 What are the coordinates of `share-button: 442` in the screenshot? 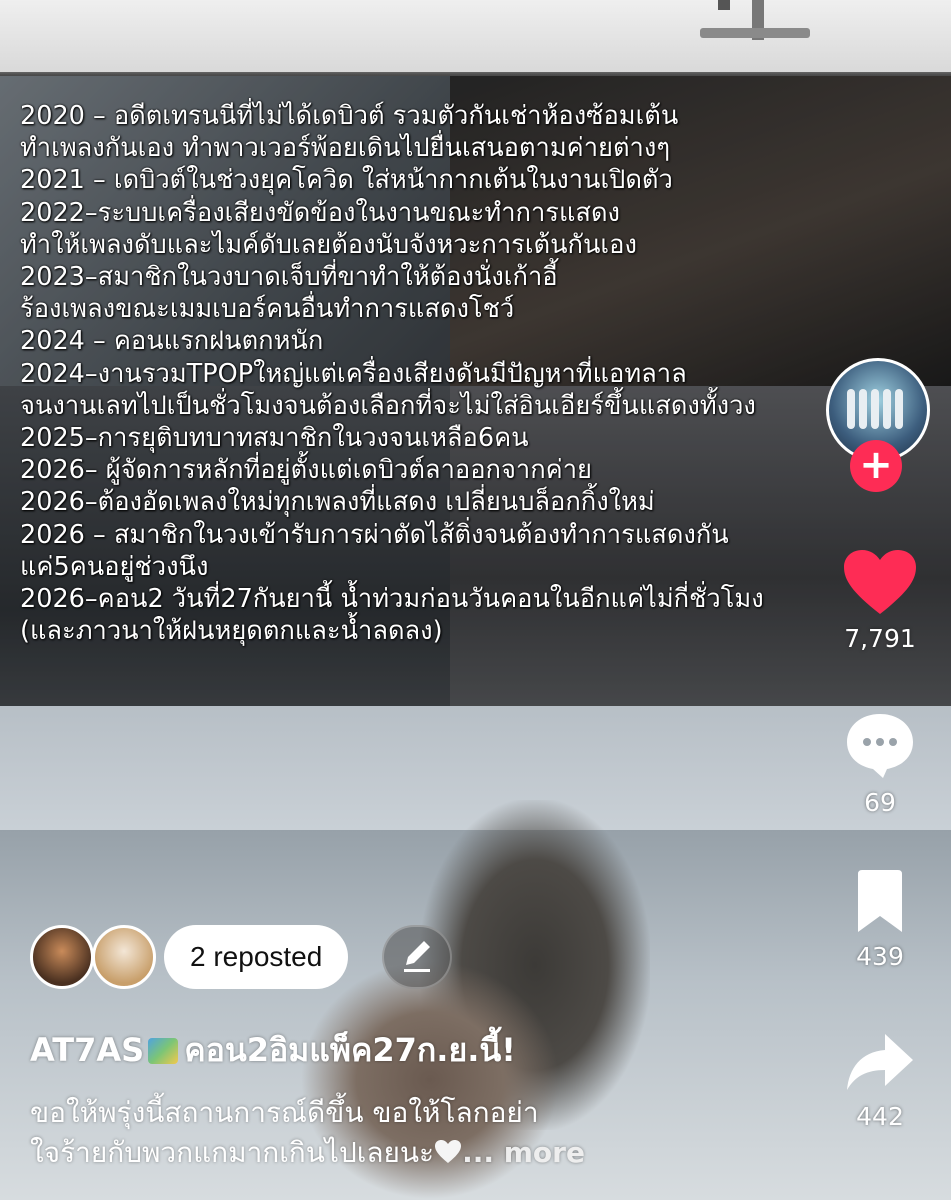 It's located at (880, 1080).